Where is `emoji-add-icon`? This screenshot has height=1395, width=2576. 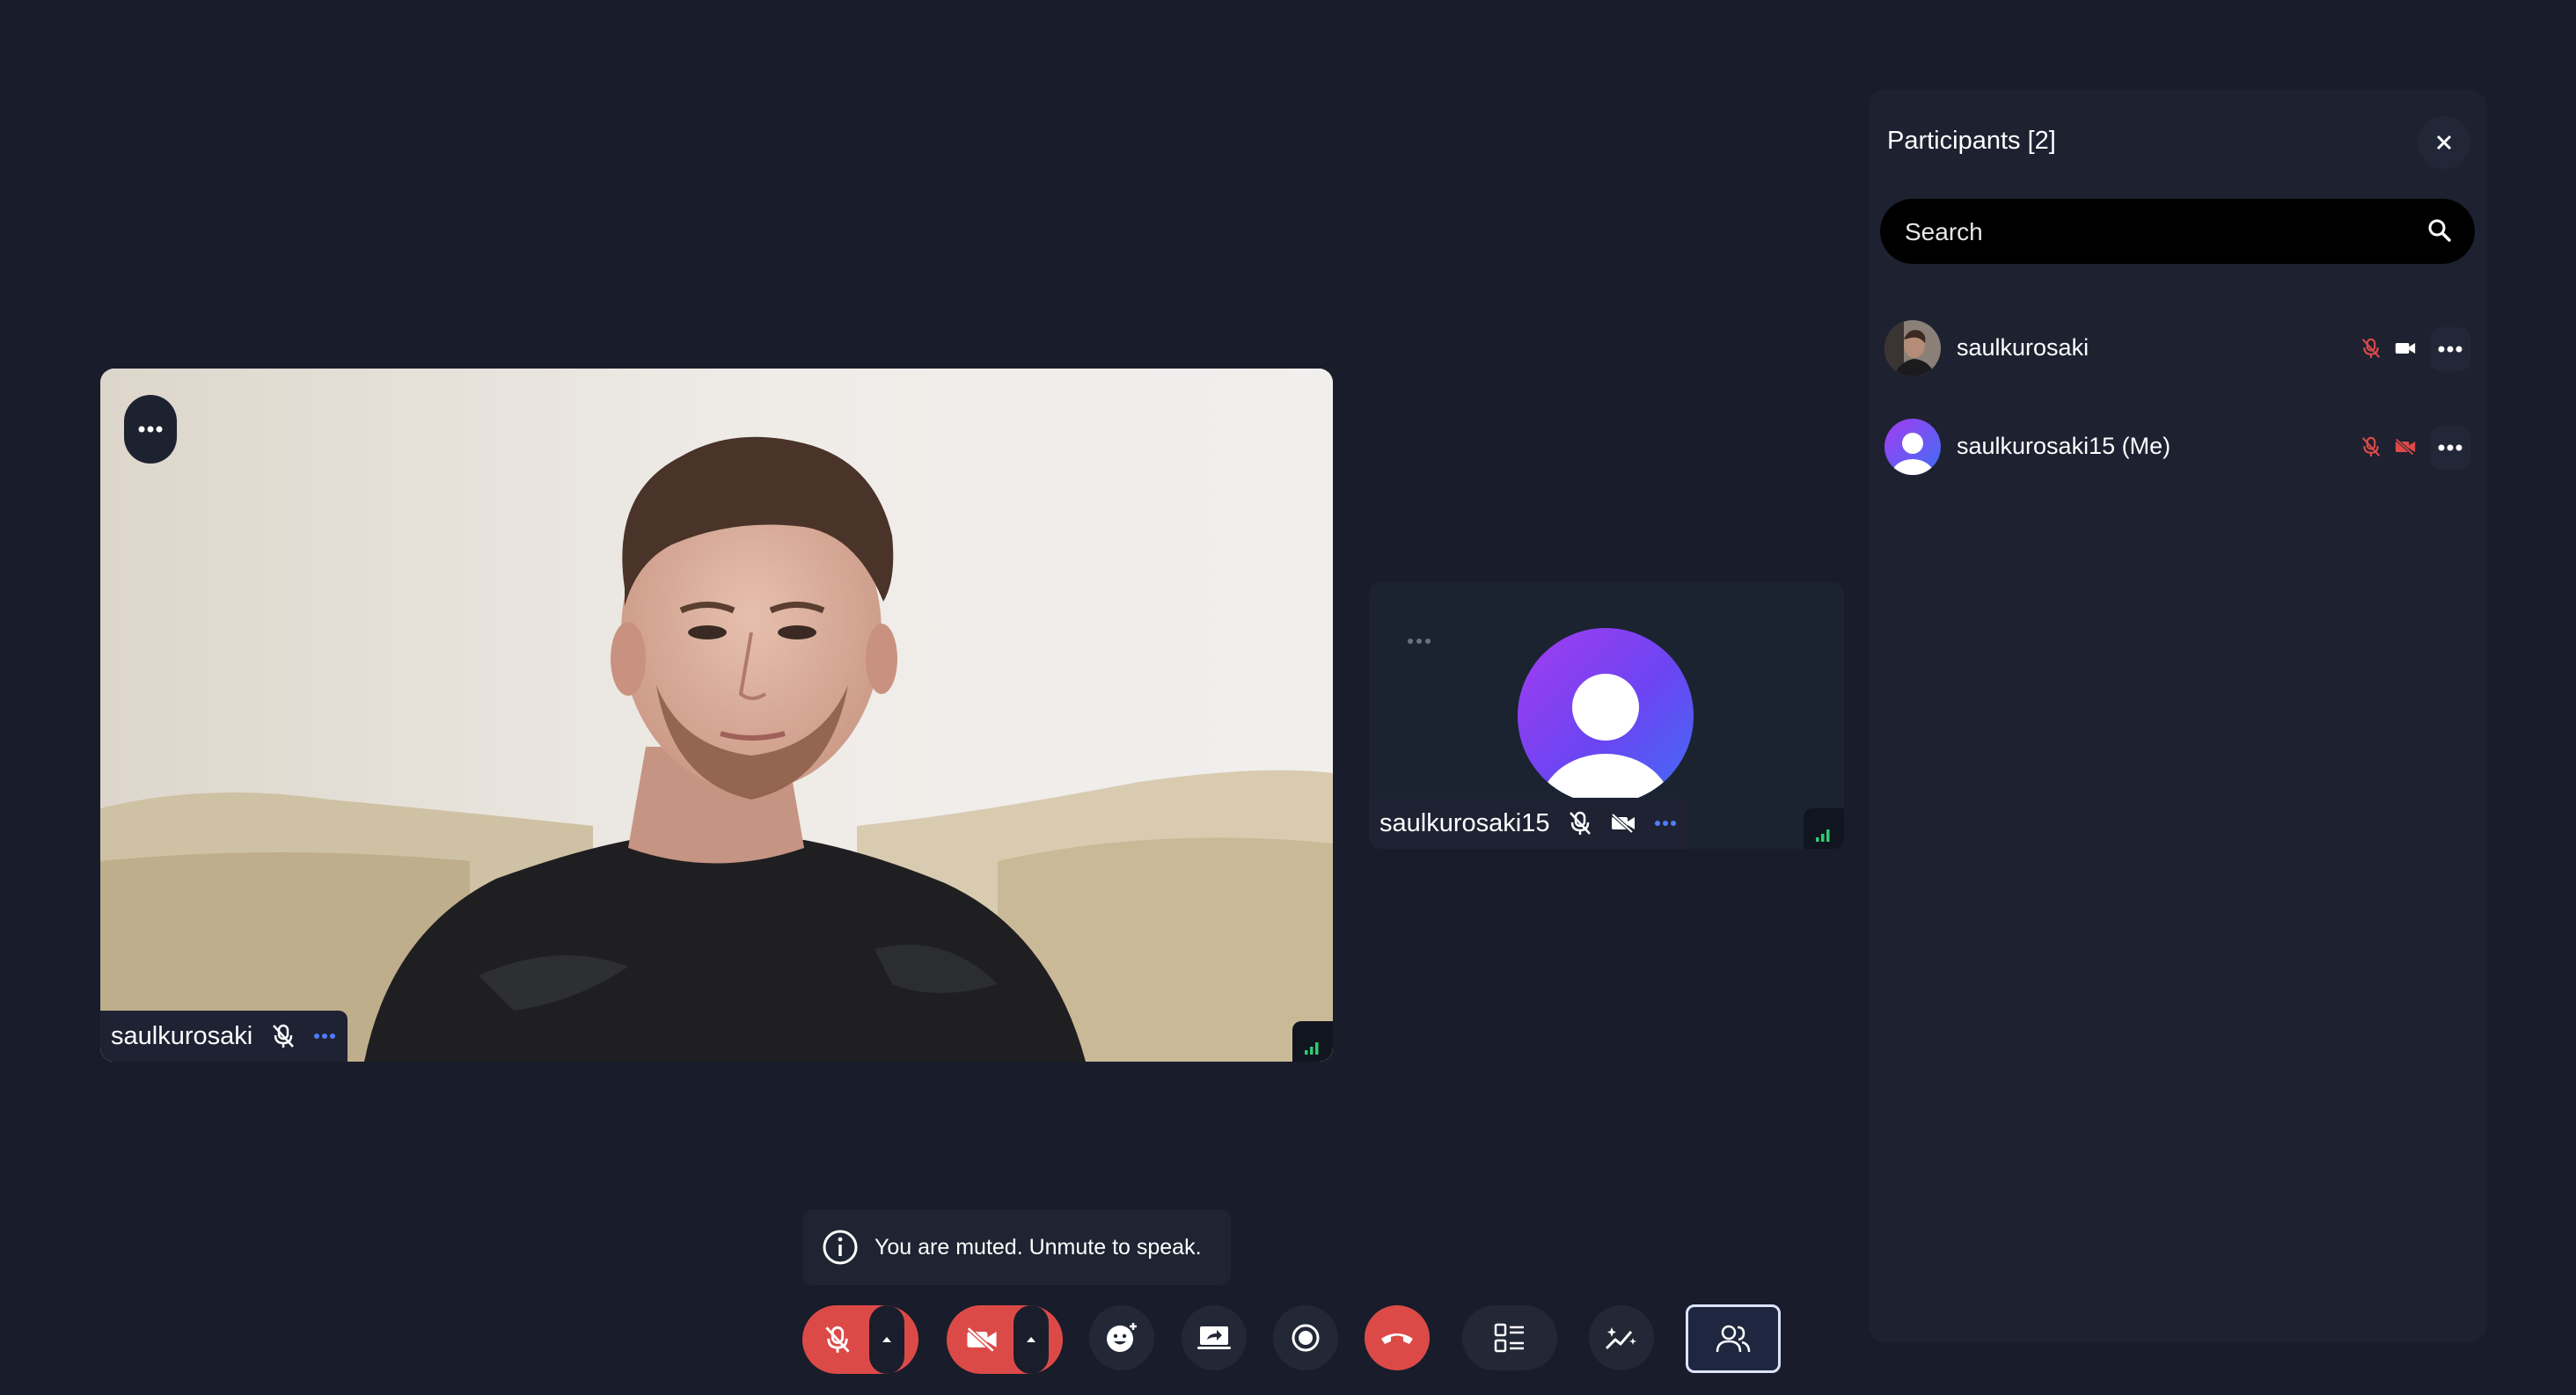
emoji-add-icon is located at coordinates (1122, 1337).